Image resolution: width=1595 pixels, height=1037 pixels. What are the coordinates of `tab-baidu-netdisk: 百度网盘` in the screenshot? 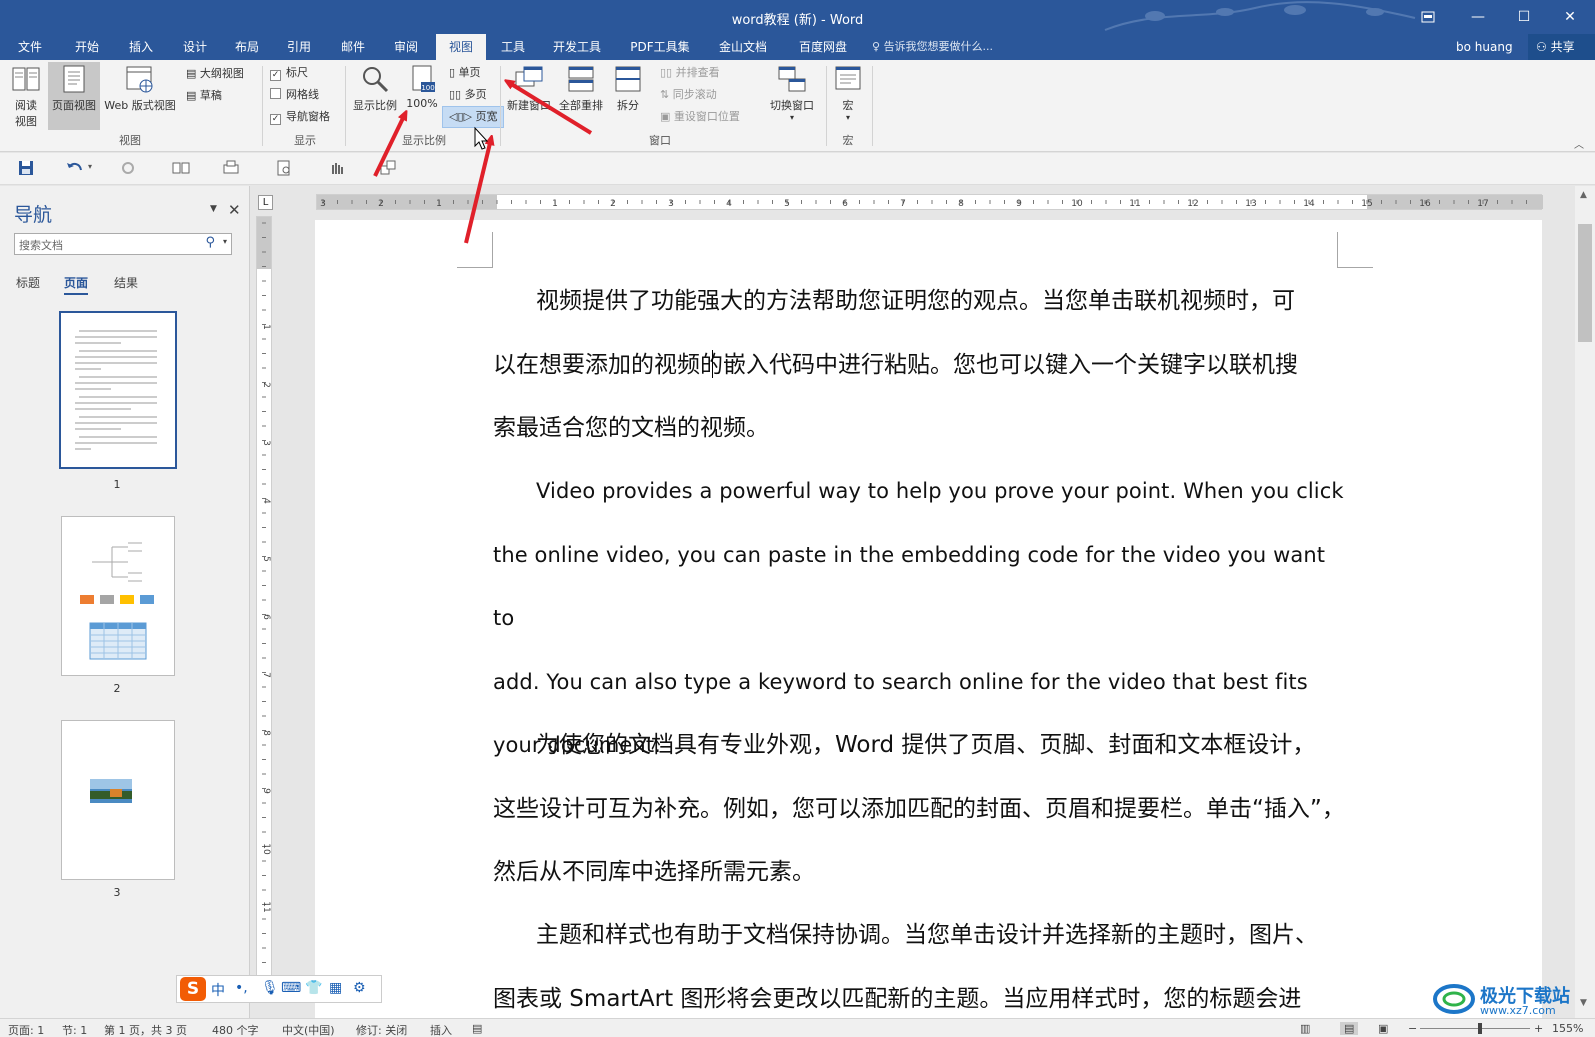 It's located at (823, 47).